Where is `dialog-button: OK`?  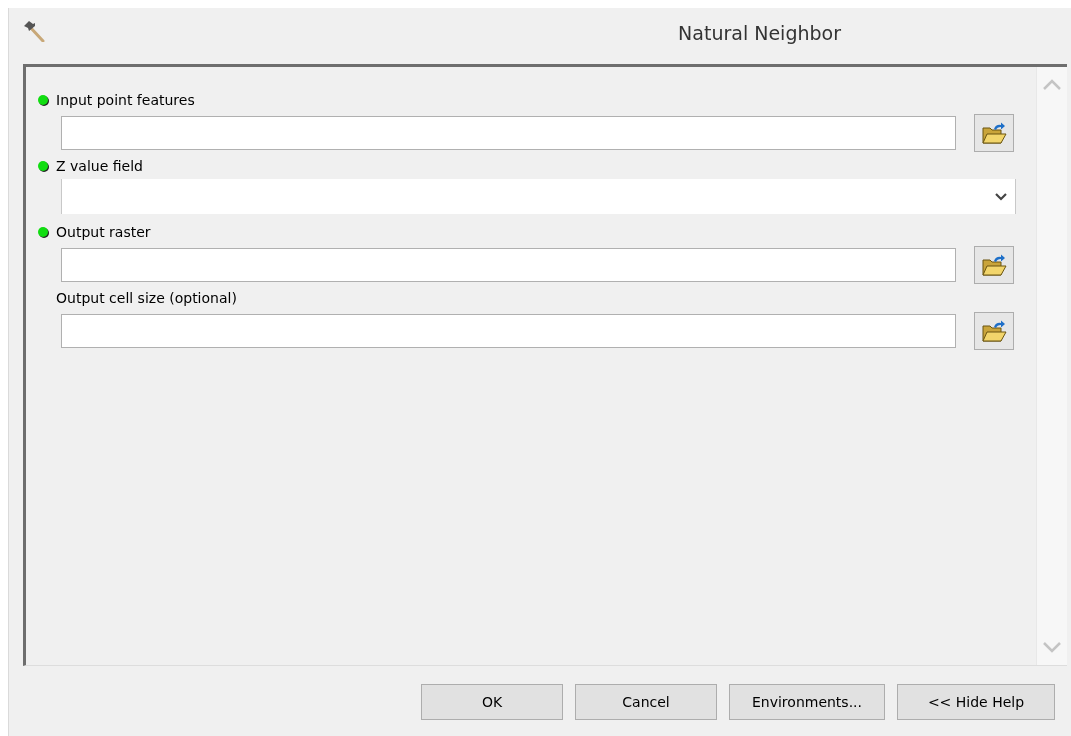 dialog-button: OK is located at coordinates (492, 702).